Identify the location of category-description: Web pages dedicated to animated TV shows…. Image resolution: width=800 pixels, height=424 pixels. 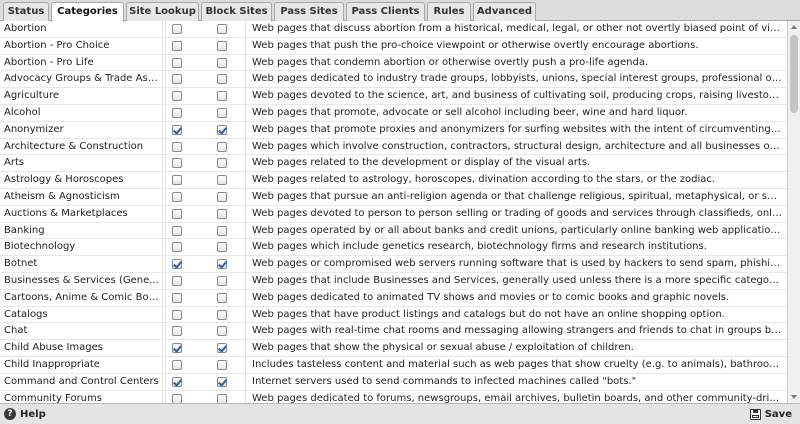
(491, 297).